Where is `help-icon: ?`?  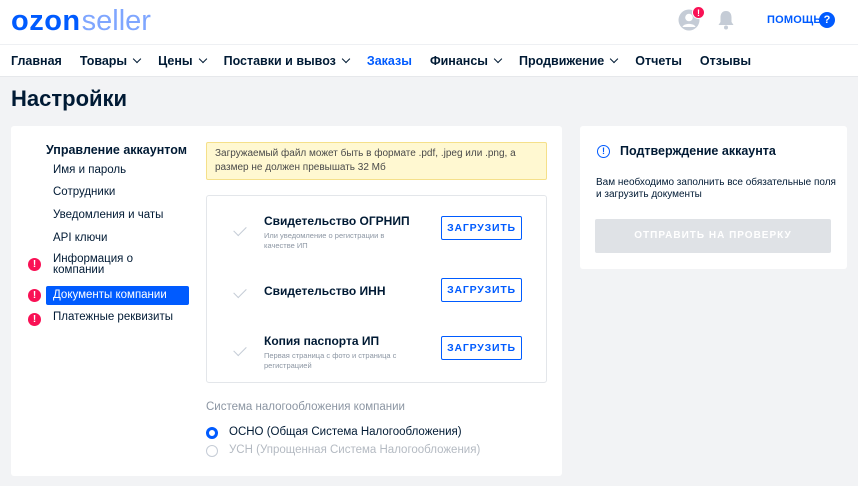
help-icon: ? is located at coordinates (827, 20).